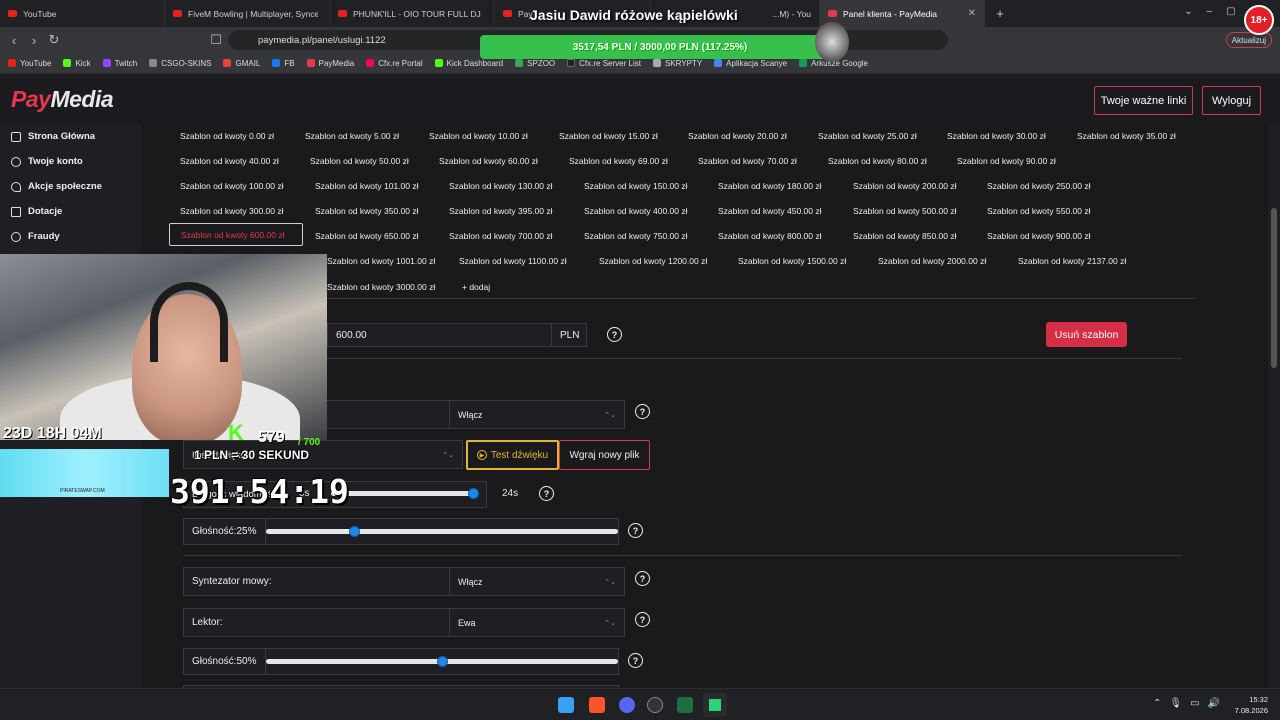 The width and height of the screenshot is (1280, 720). I want to click on template-chip: Szablon od kwoty 2137.00 zł, so click(1072, 260).